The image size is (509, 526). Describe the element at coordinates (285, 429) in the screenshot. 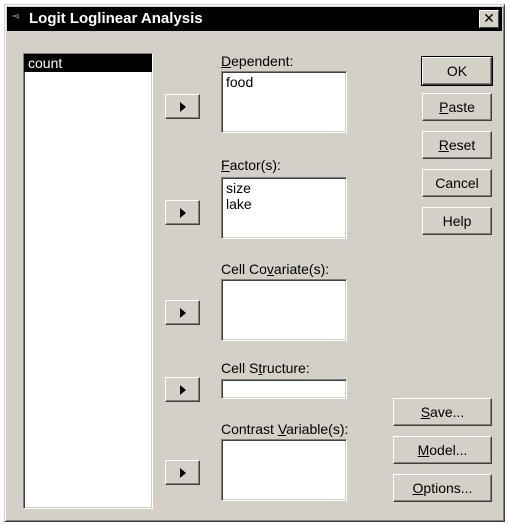

I see `contrast-variables-label: Contrast Variable(s):` at that location.